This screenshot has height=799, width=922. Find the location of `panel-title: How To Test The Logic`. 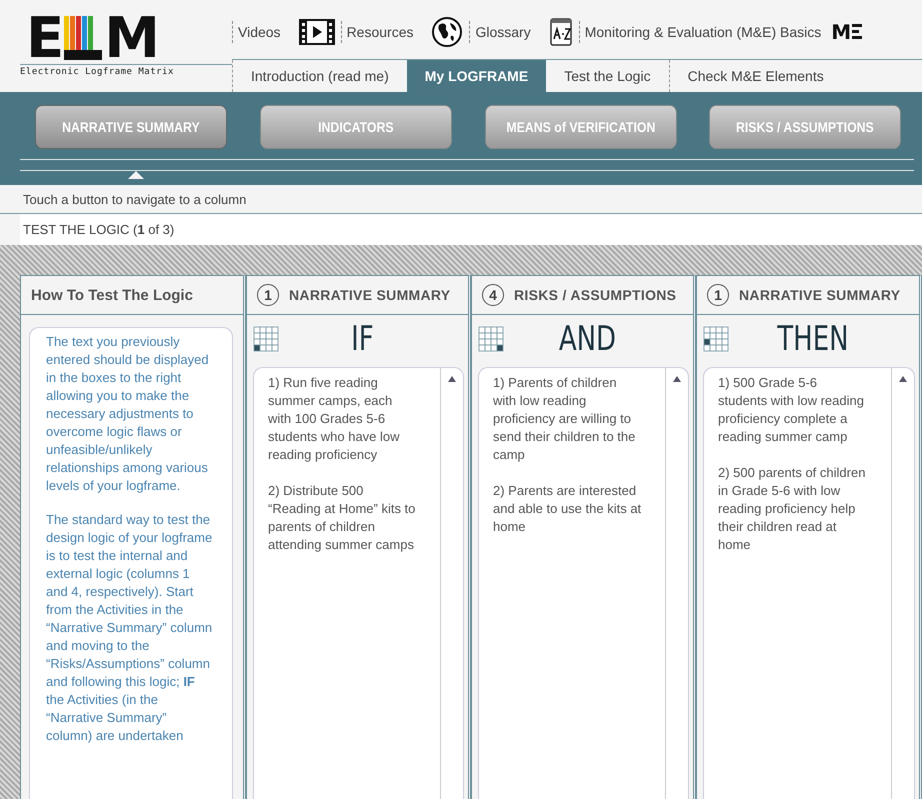

panel-title: How To Test The Logic is located at coordinates (112, 295).